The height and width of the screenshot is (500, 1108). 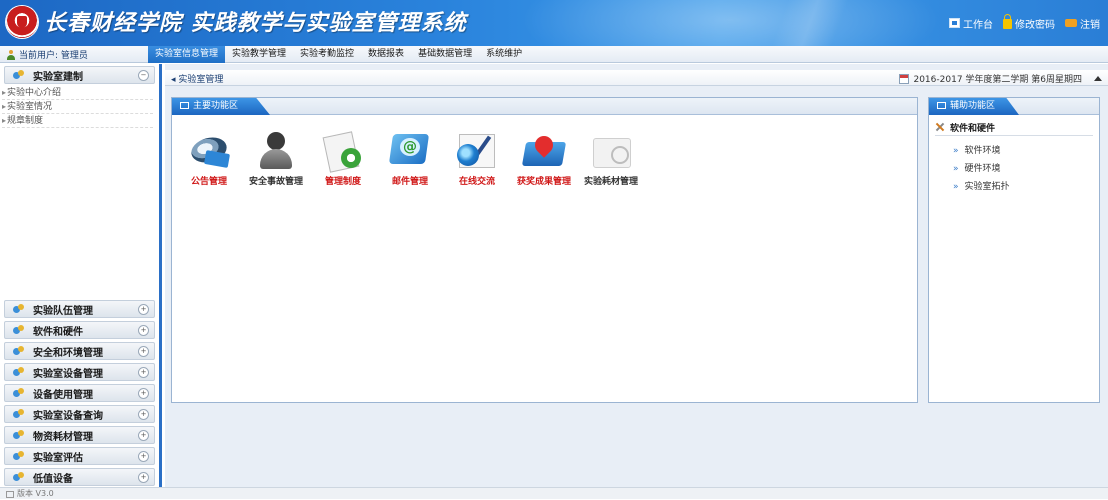 I want to click on sidebar-section-label: 实验室设备查询, so click(x=68, y=416).